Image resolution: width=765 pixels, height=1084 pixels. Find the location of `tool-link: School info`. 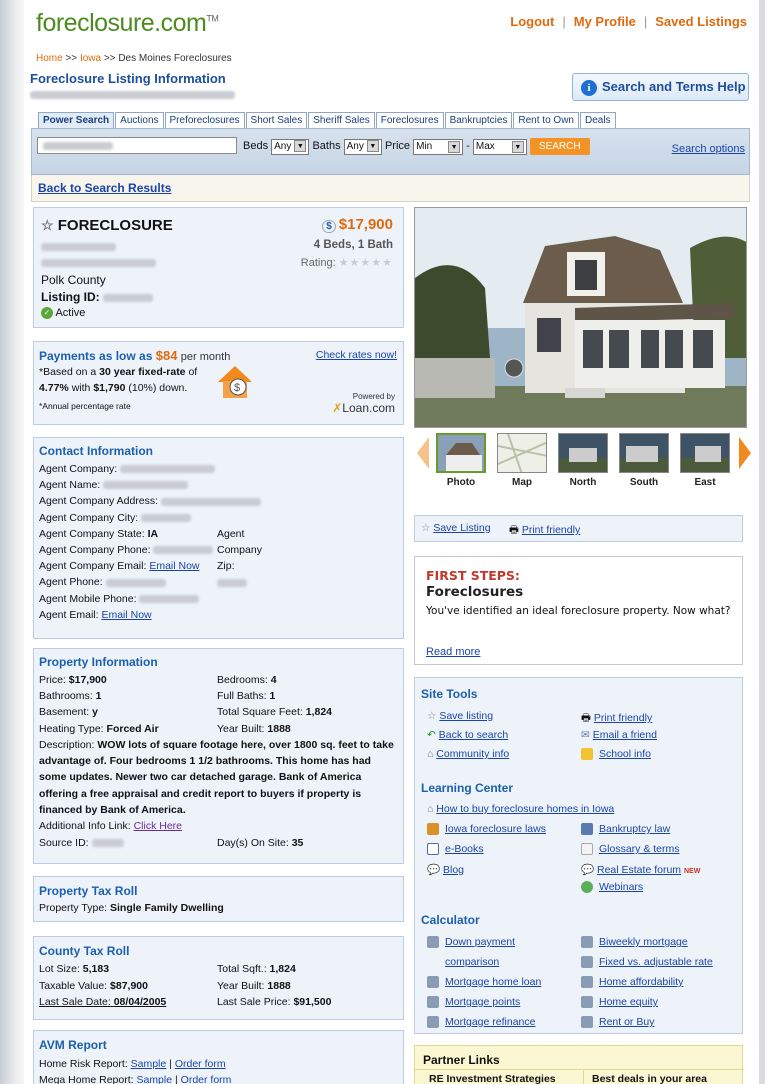

tool-link: School info is located at coordinates (625, 754).